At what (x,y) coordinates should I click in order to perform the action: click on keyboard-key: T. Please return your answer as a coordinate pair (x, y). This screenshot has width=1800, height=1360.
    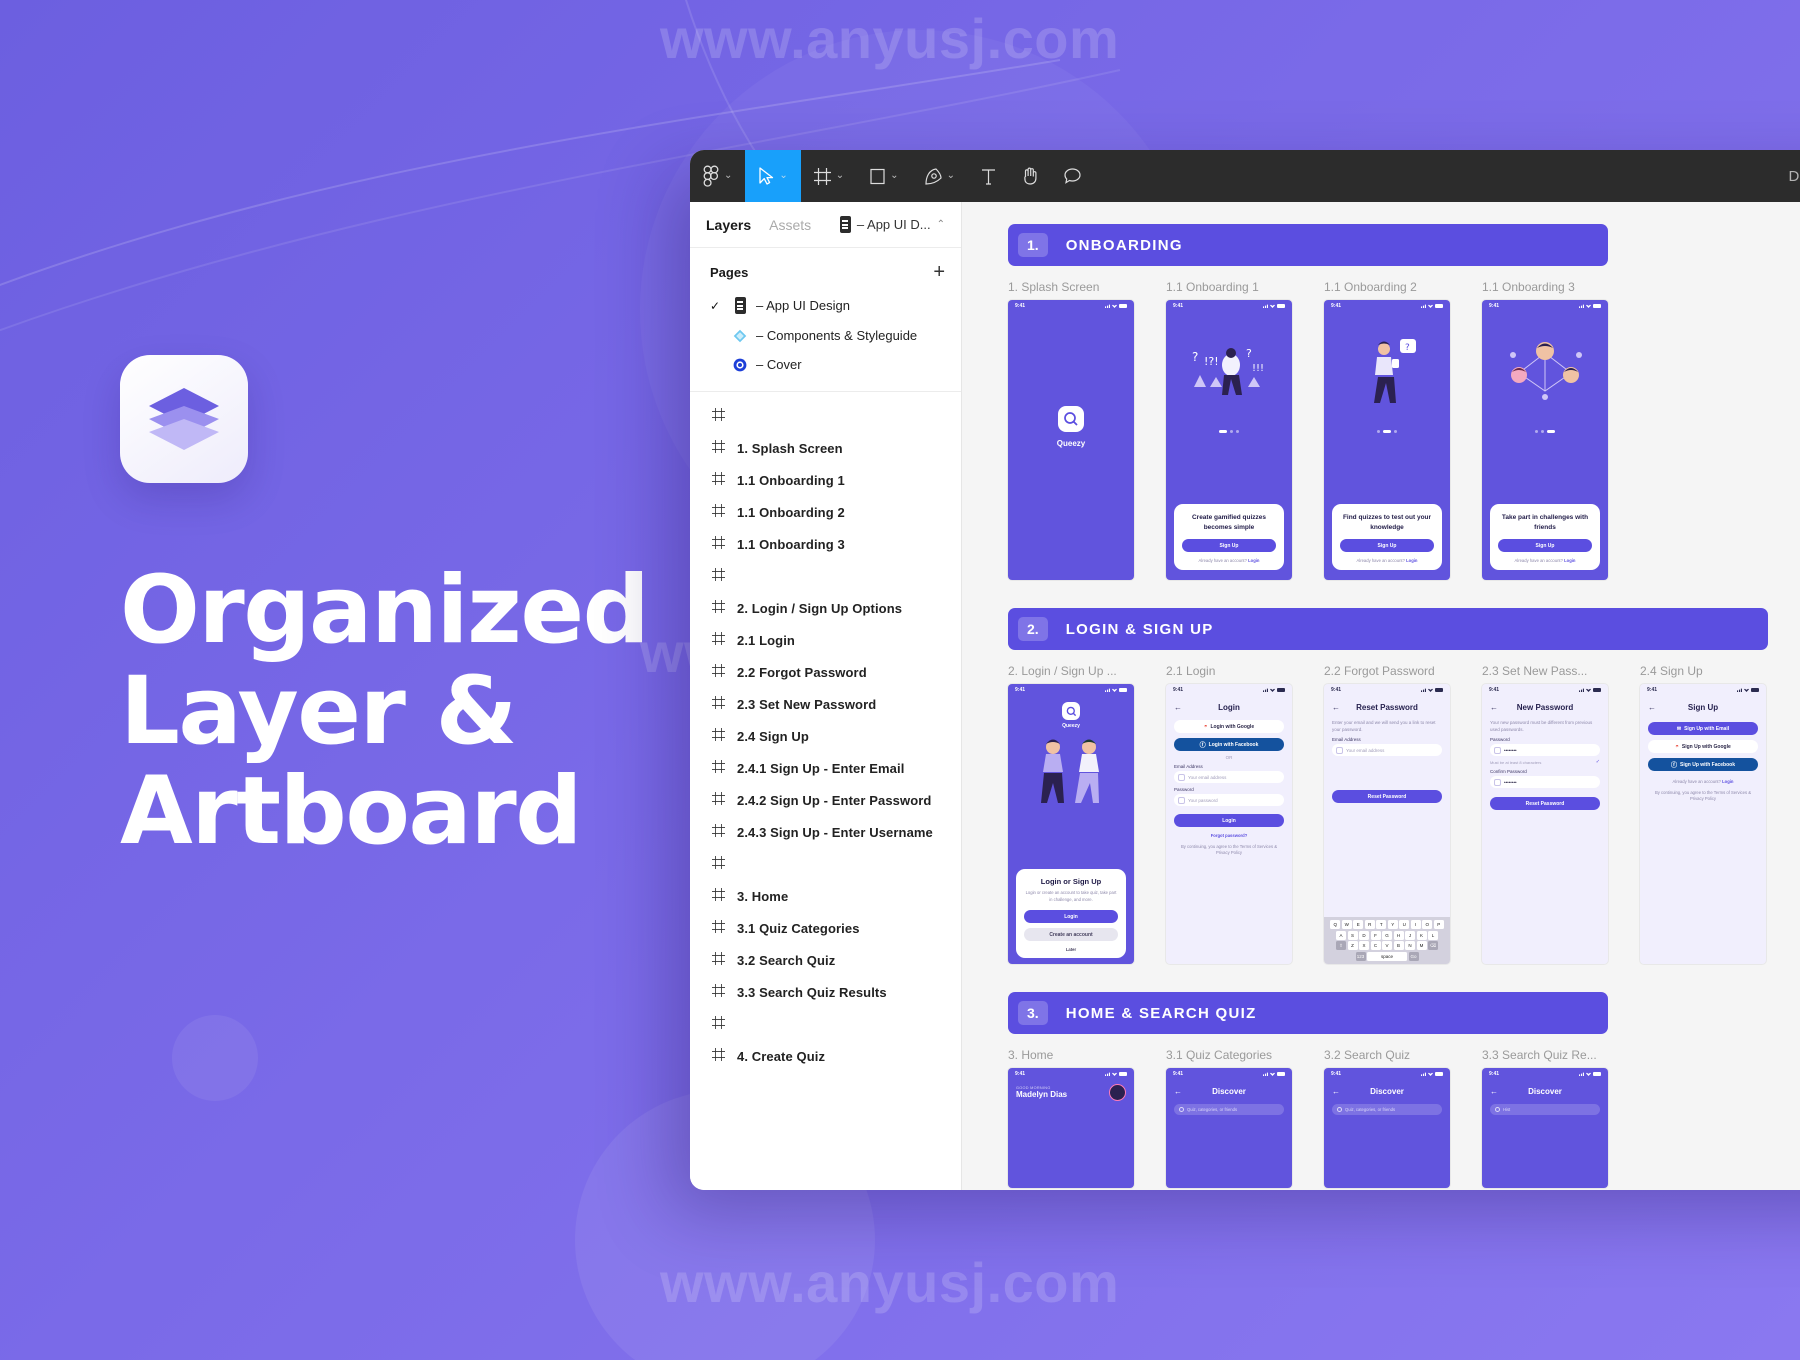
    Looking at the image, I should click on (1381, 924).